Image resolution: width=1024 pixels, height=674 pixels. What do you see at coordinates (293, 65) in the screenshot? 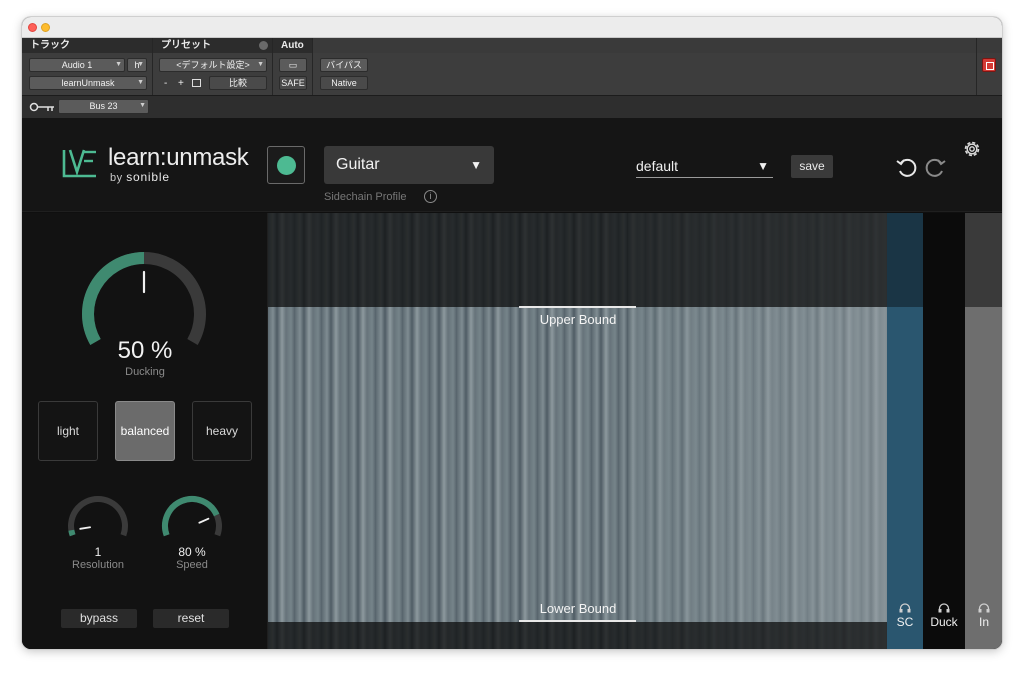
I see `auto-window-icon: ▭` at bounding box center [293, 65].